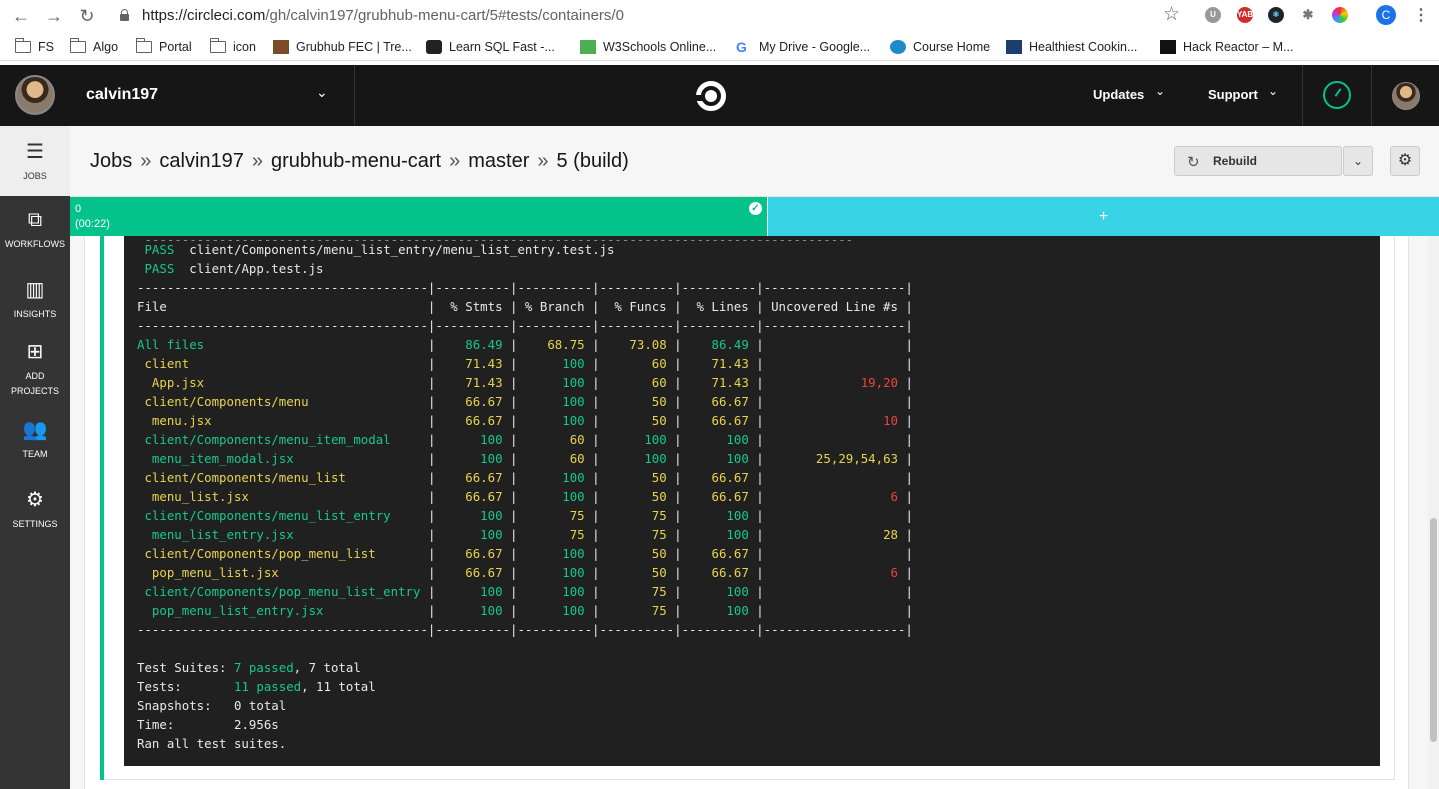 The image size is (1439, 789). I want to click on sidebar-item-workflows: ⧉ WORKFLOWS, so click(35, 237).